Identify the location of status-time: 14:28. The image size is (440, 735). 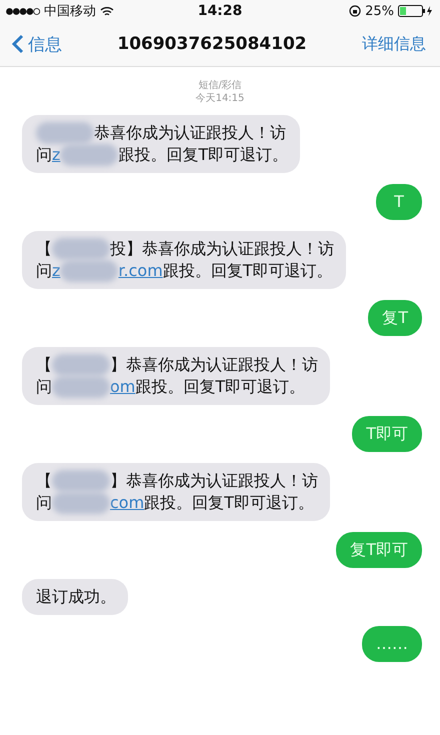
(220, 11).